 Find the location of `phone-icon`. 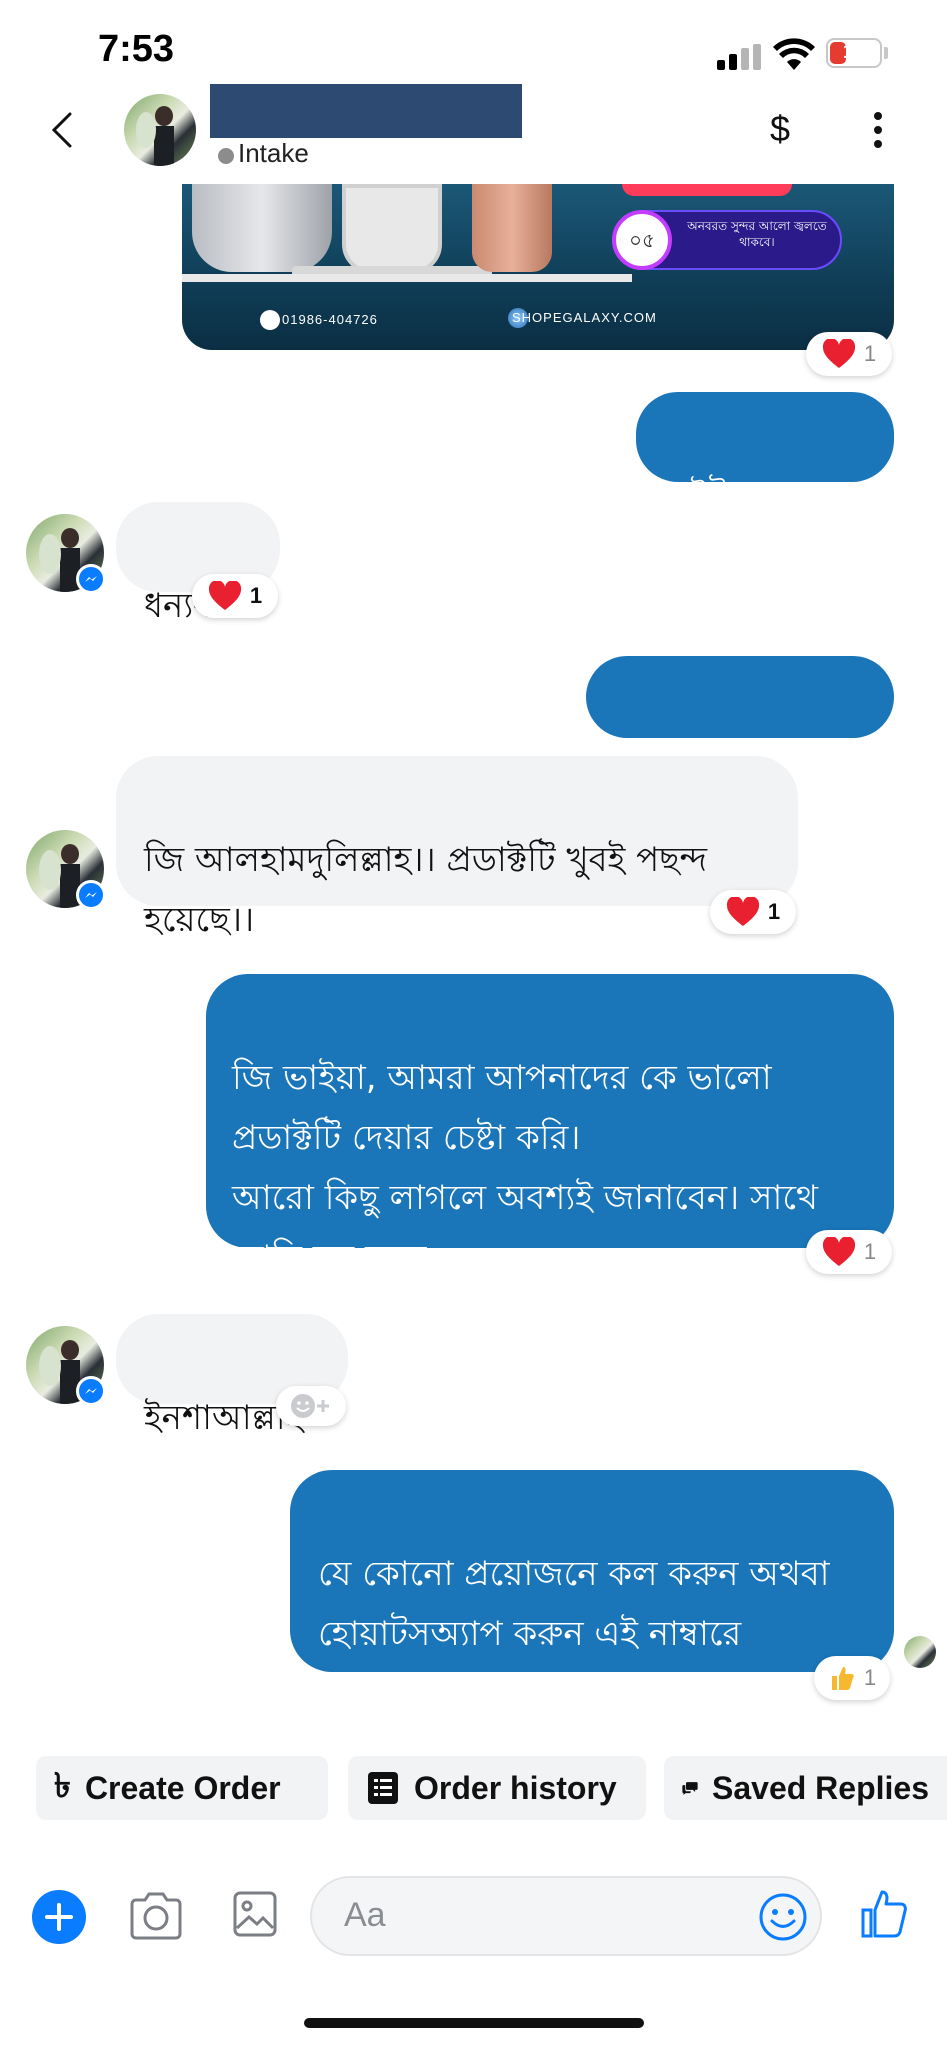

phone-icon is located at coordinates (270, 320).